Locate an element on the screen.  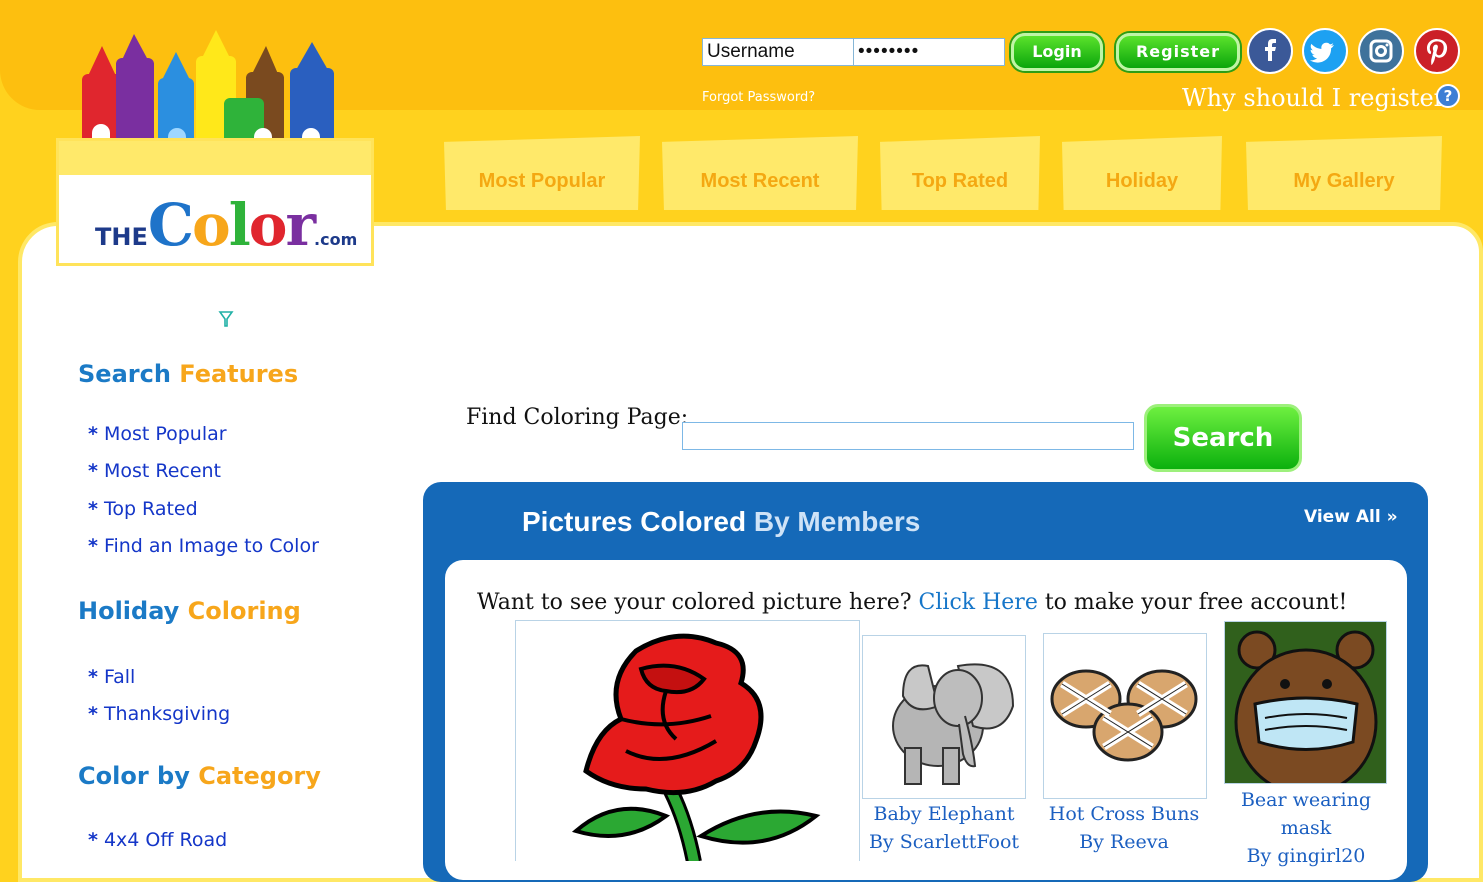
site-logo: THEColor.com is located at coordinates (215, 202).